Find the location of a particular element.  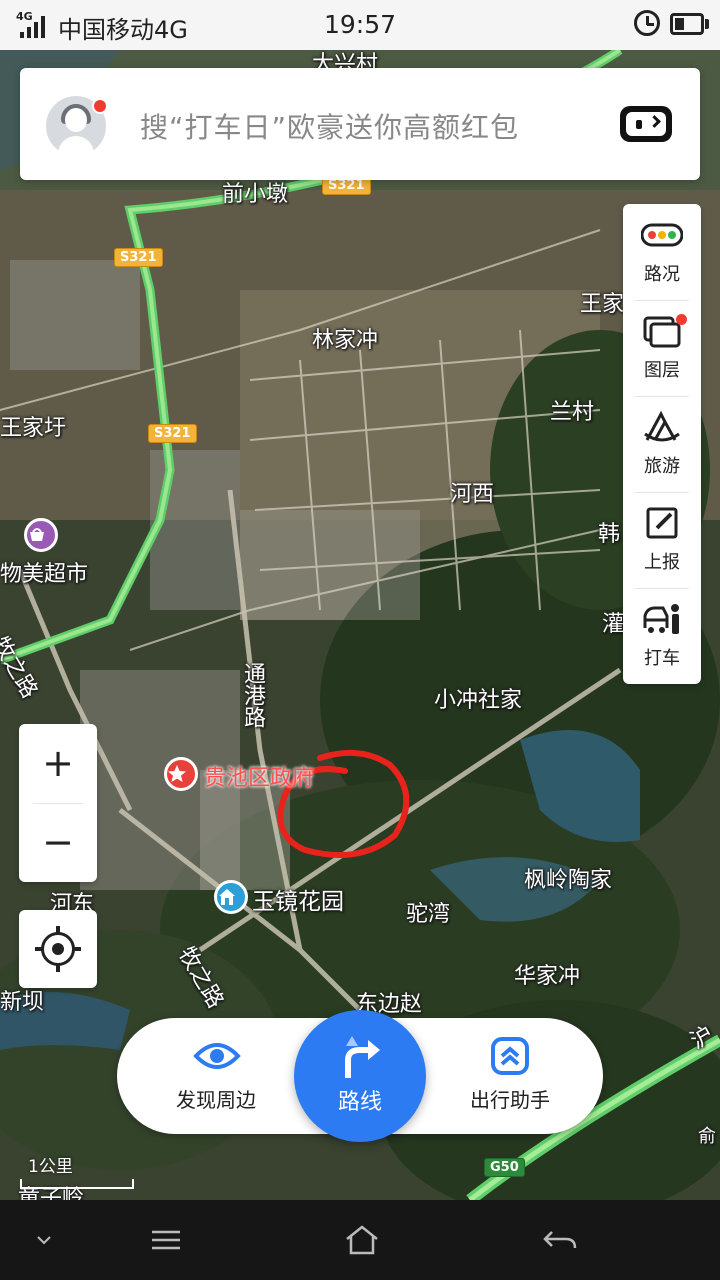

search-bar: 搜“打车日”欧豪送你高额红包 is located at coordinates (360, 124).